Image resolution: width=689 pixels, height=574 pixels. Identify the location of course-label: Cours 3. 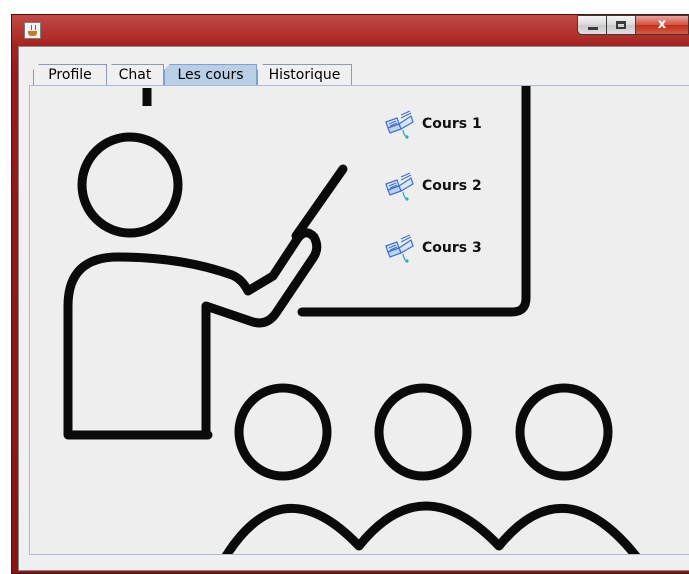
(452, 248).